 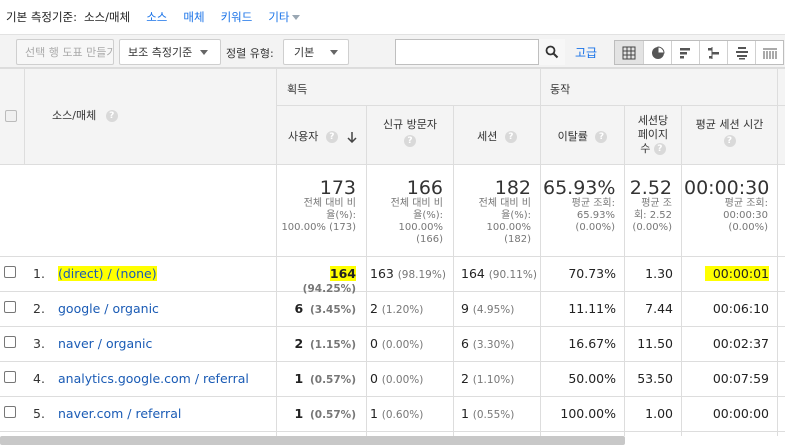 I want to click on total-users-sub2: 율(%):, so click(x=341, y=215).